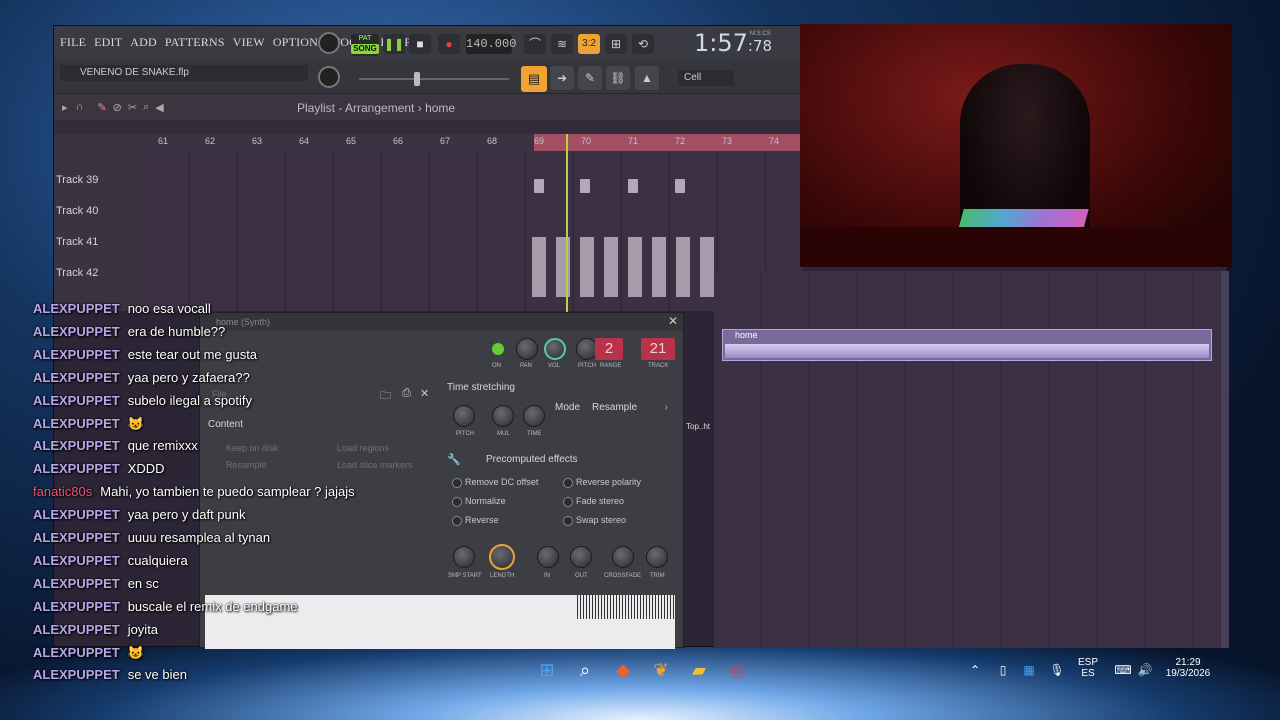  I want to click on stop-icon: ■, so click(420, 44).